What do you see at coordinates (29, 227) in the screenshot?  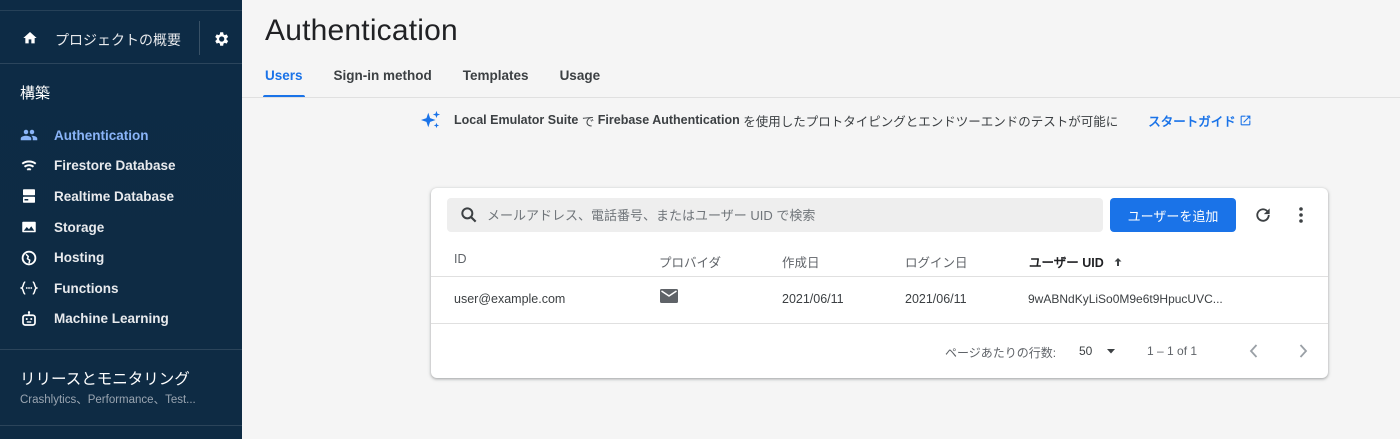 I see `image-icon` at bounding box center [29, 227].